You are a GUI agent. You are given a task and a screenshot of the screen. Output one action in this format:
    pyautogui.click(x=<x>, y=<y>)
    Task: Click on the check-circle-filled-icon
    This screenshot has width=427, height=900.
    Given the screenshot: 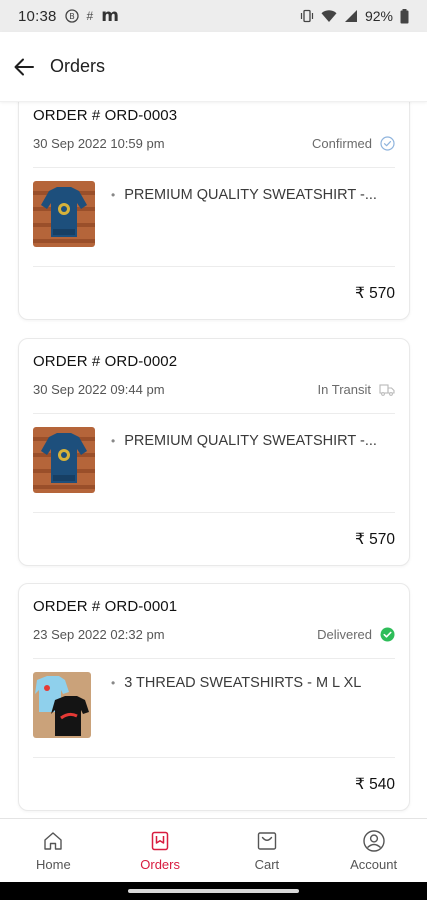 What is the action you would take?
    pyautogui.click(x=387, y=634)
    